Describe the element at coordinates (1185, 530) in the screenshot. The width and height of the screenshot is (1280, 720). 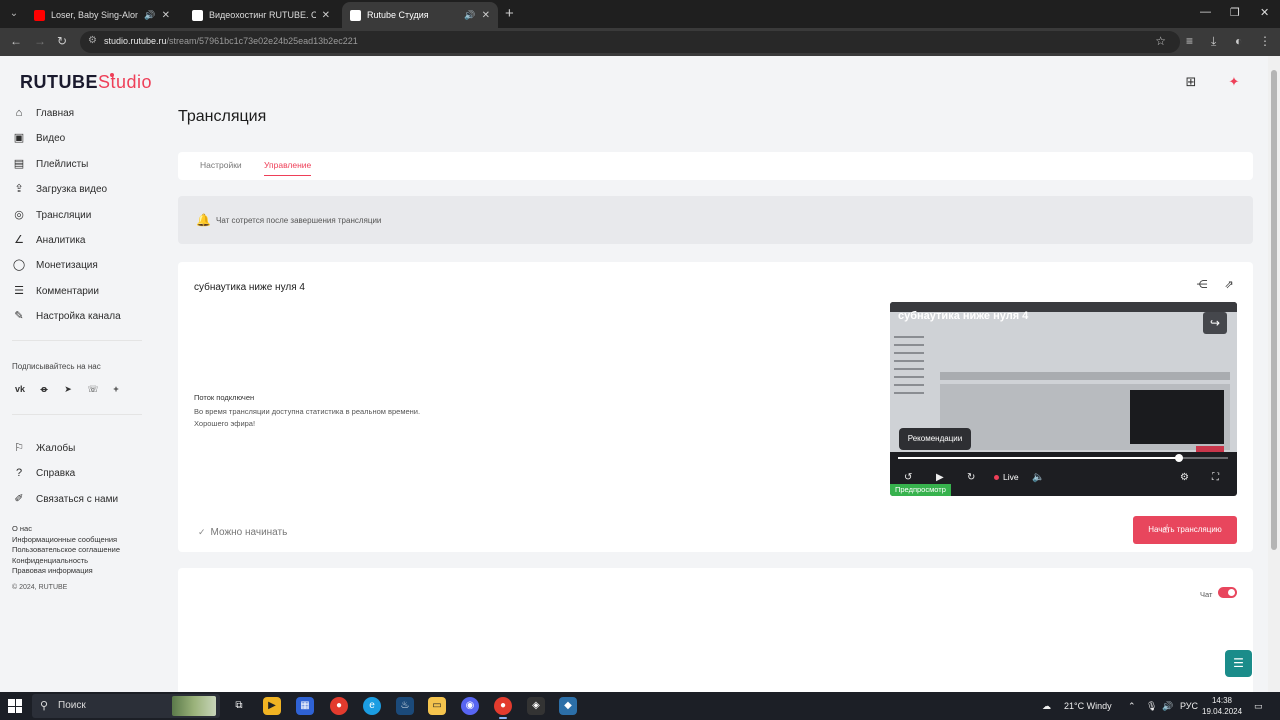
I see `start-broadcast-button: Начать трансляцию` at that location.